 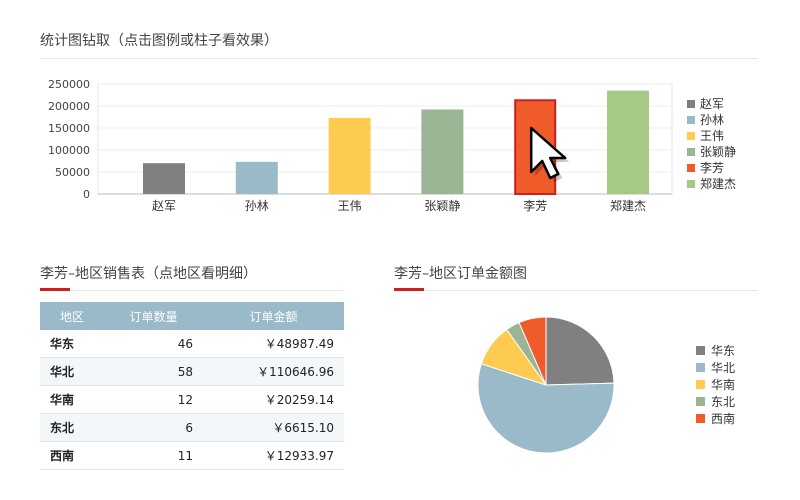 What do you see at coordinates (153, 344) in the screenshot?
I see `count-cell: 46` at bounding box center [153, 344].